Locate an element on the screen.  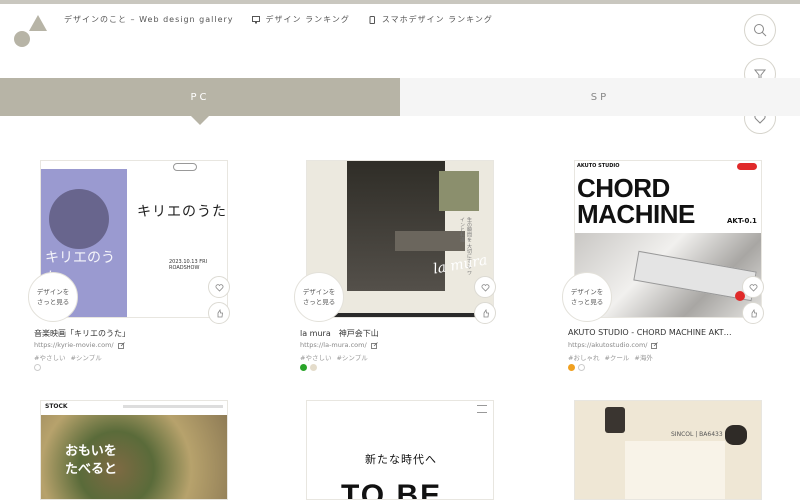
thumb-nav is located at coordinates (173, 406).